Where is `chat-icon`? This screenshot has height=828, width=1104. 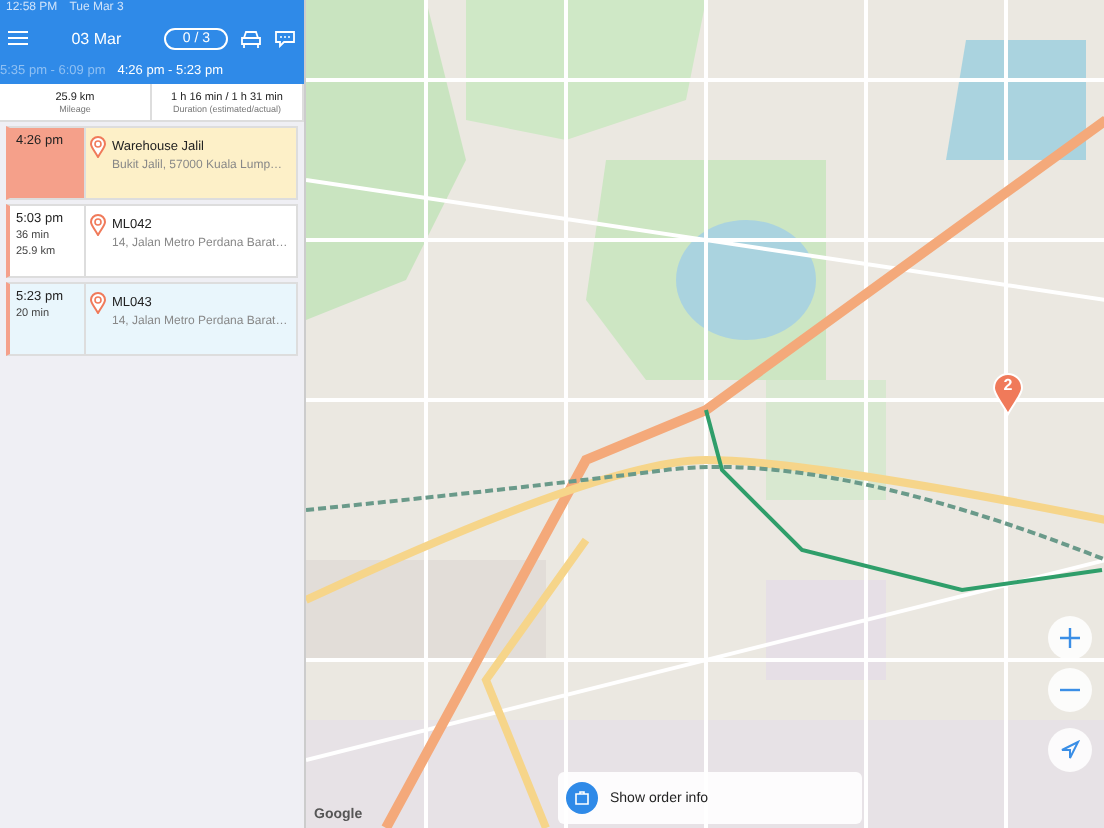
chat-icon is located at coordinates (285, 38).